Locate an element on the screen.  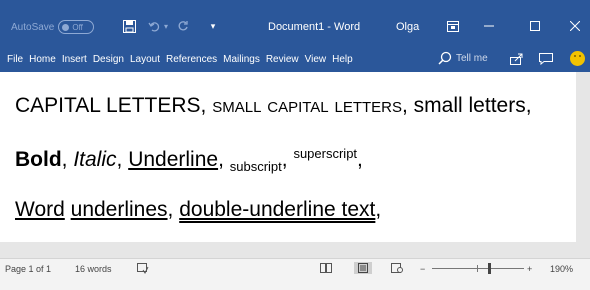
status-bar: Page 1 of 1 16 words − + 190% is located at coordinates (295, 274).